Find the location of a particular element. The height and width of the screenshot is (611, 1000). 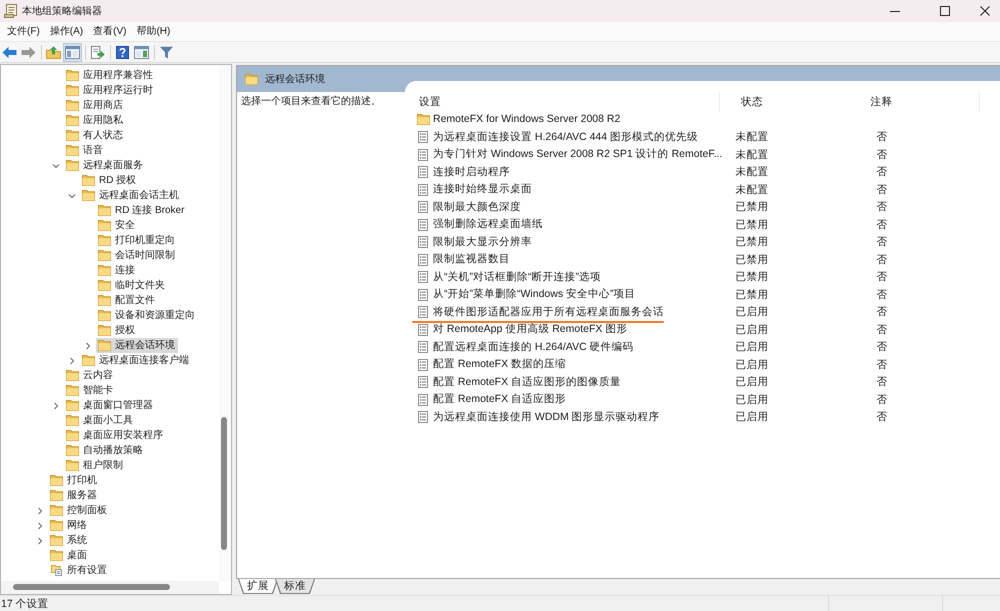

setting-name: 连接时启动程序 is located at coordinates (471, 172).